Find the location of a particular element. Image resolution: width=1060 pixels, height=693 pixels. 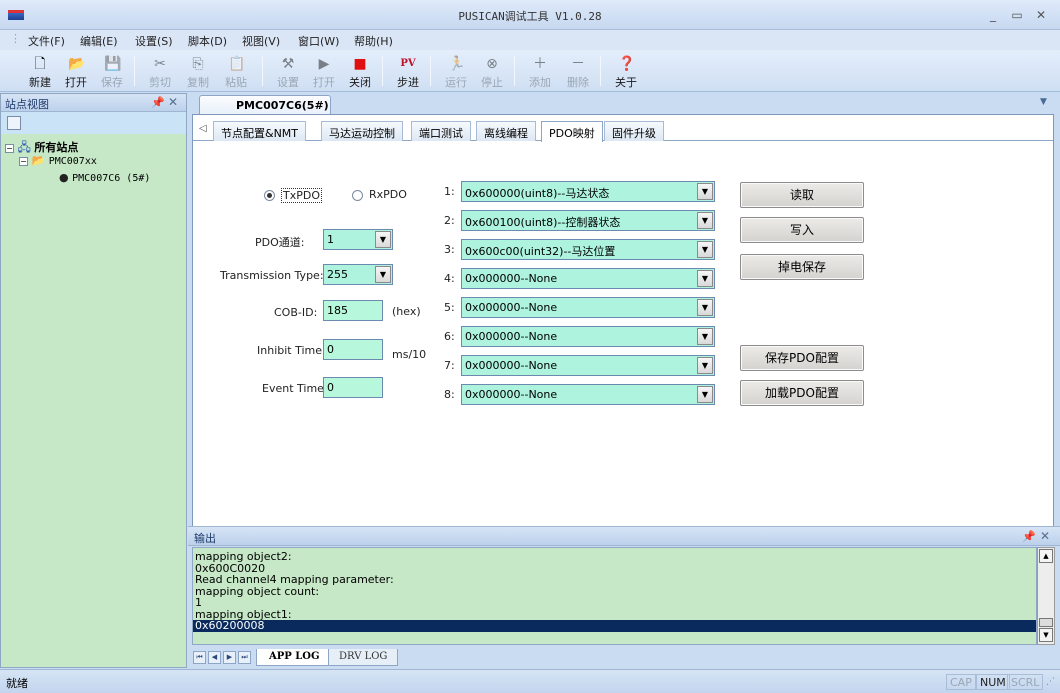

minimize-icon: _ is located at coordinates (993, 15).